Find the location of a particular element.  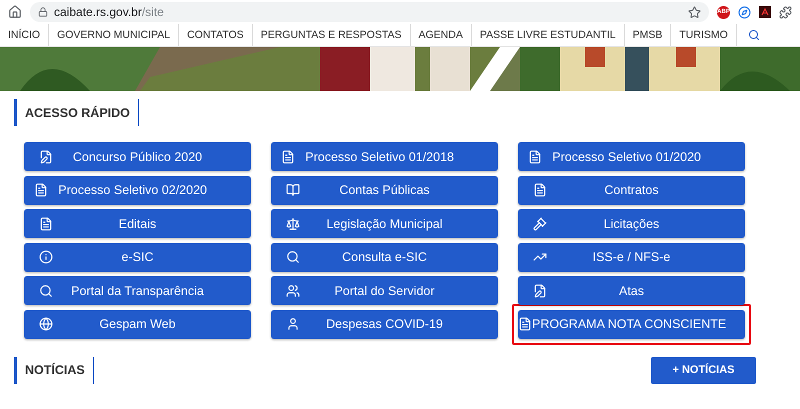

quick-access-button: PROGRAMA NOTA CONSCIENTE is located at coordinates (631, 324).